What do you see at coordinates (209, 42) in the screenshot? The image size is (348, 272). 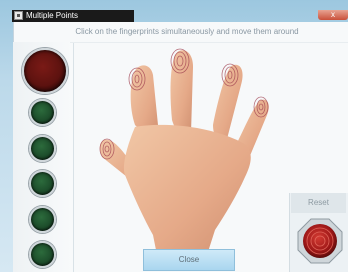 I see `divider` at bounding box center [209, 42].